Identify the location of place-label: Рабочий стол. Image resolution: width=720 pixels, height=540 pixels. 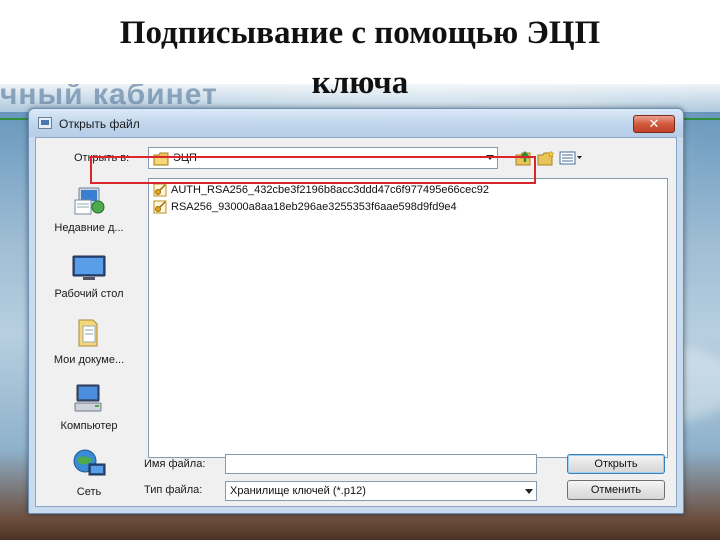
(89, 294).